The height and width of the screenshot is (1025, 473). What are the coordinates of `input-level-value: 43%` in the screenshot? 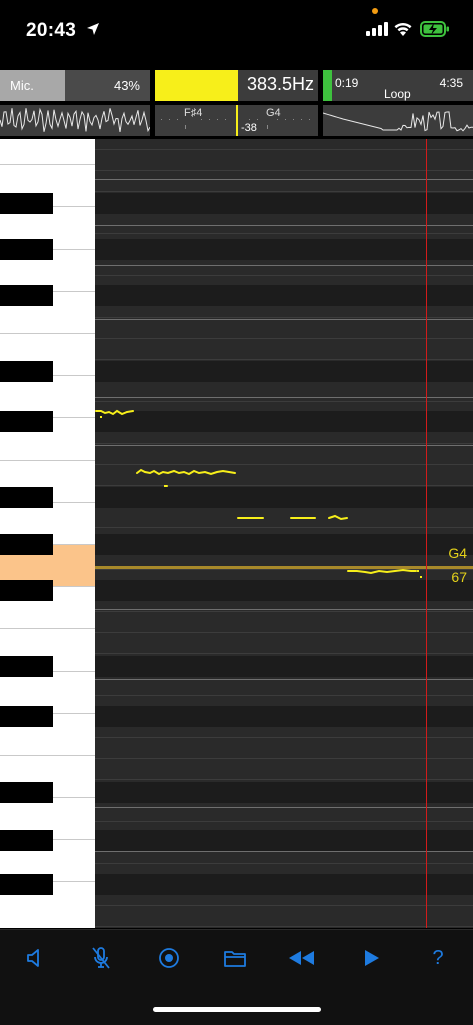 It's located at (126, 85).